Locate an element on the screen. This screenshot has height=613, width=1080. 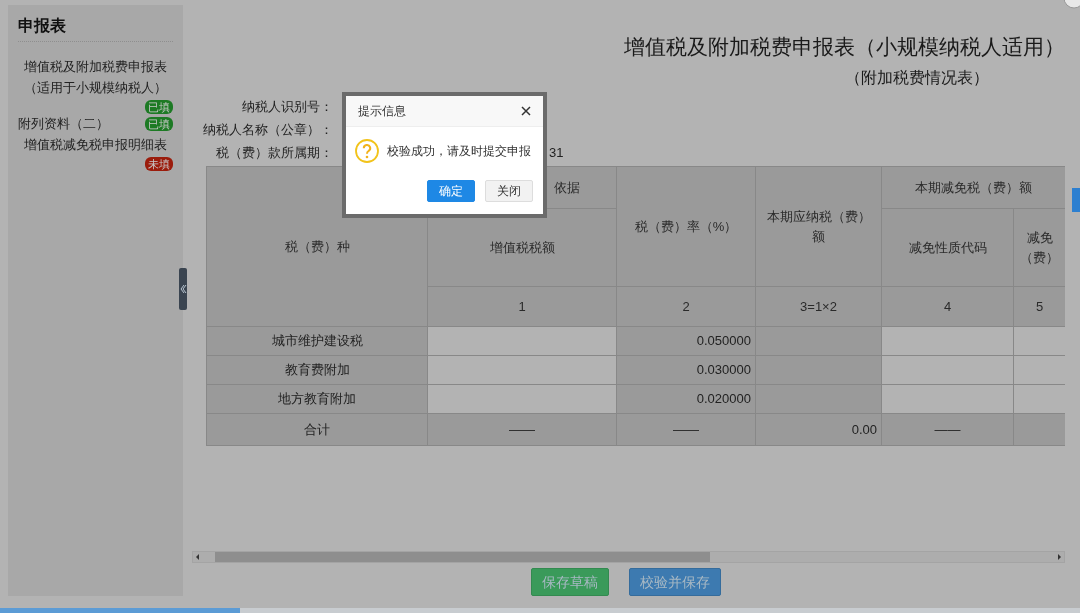
header-cell: 本期应纳税（费）额 is located at coordinates (818, 226).